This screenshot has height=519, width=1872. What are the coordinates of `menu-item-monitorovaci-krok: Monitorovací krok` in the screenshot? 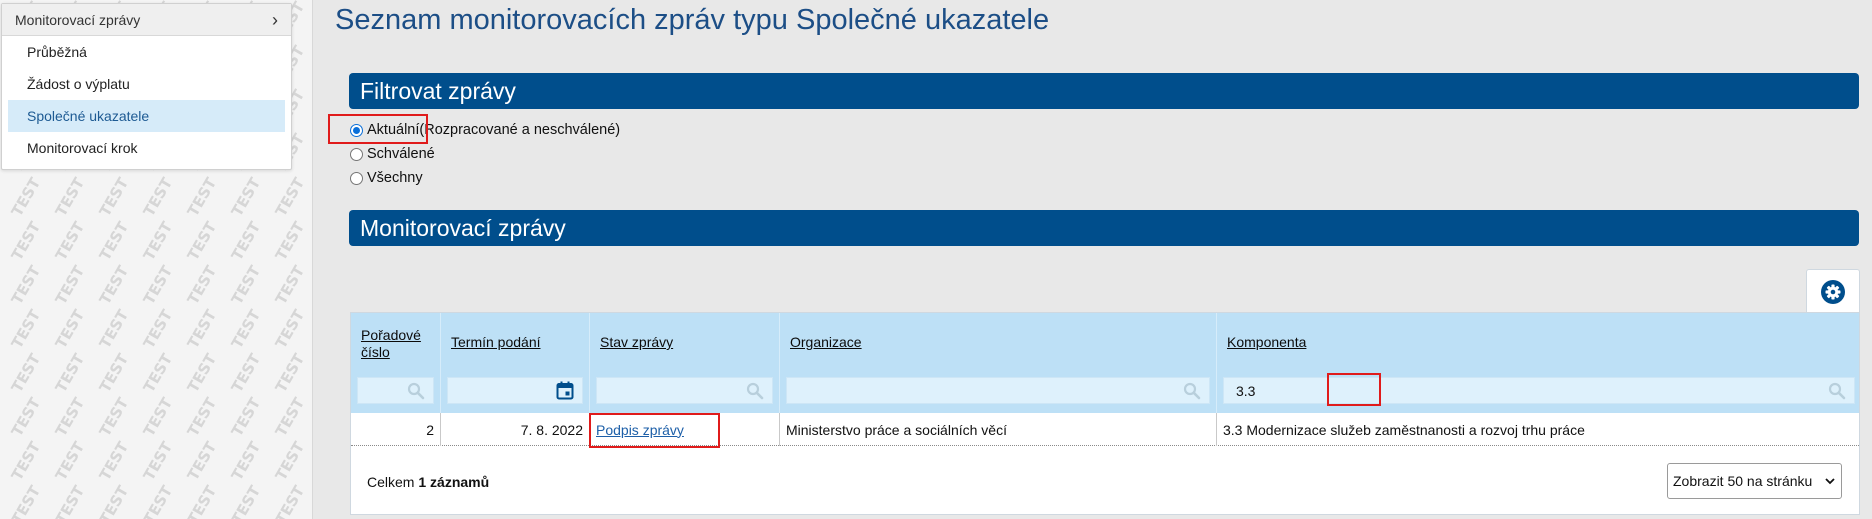 It's located at (146, 148).